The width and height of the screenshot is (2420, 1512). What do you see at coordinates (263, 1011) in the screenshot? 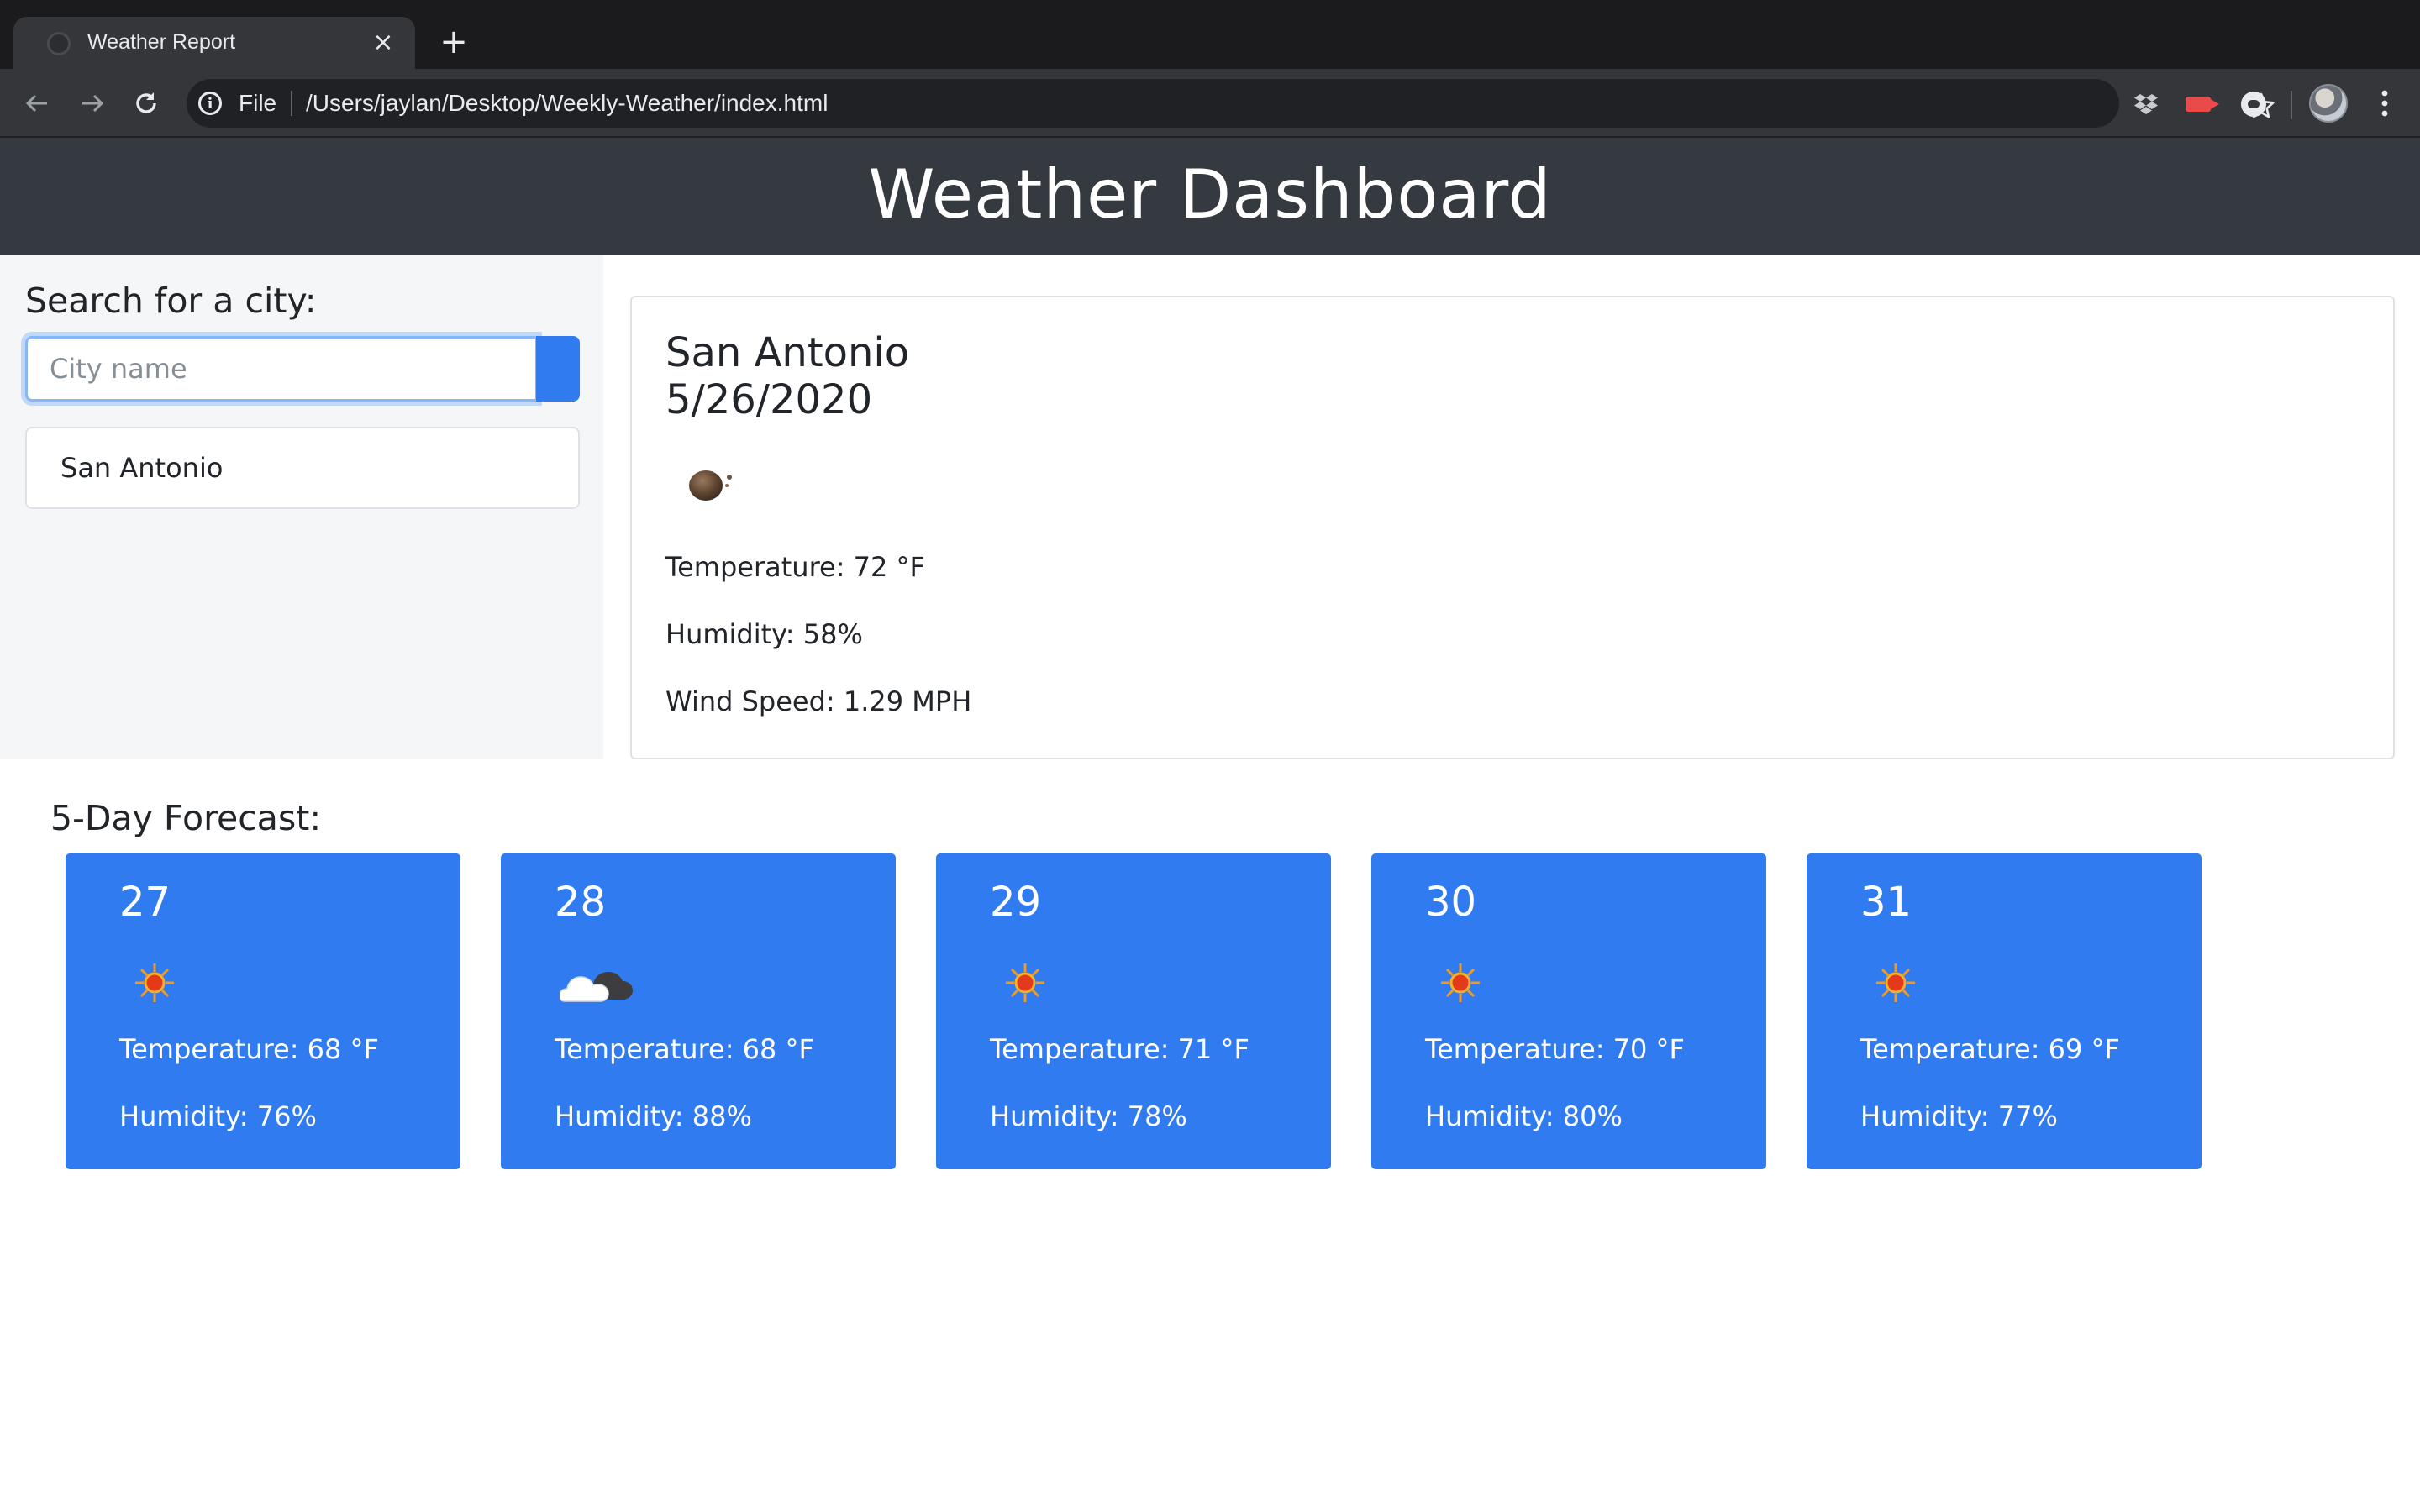
I see `forecast-card: 27 Temperature: 68 °F Humidity: 76%` at bounding box center [263, 1011].